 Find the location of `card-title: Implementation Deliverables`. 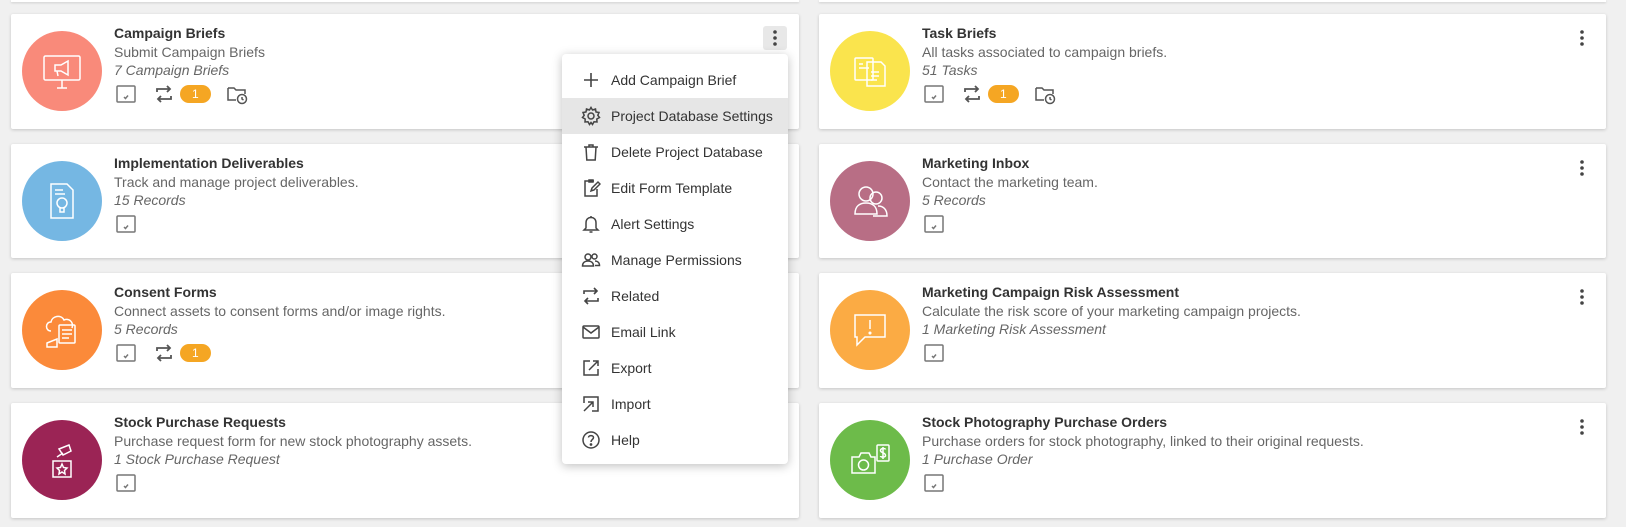

card-title: Implementation Deliverables is located at coordinates (209, 163).